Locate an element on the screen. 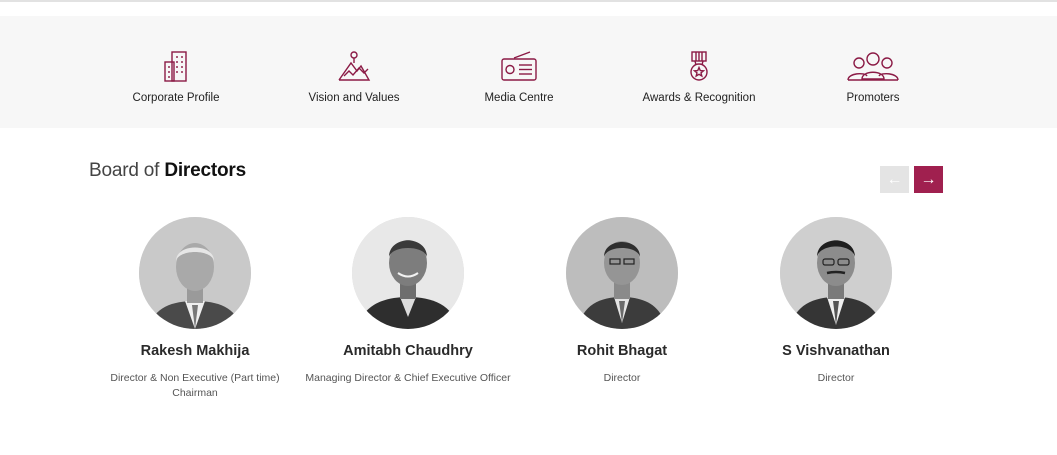 This screenshot has width=1057, height=455. quick-link-vision-values: Vision and Values is located at coordinates (354, 72).